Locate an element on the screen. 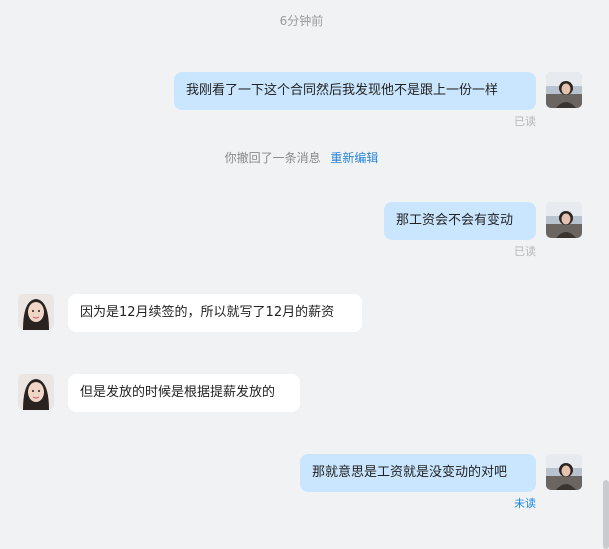 The width and height of the screenshot is (609, 549). reedit-link: 重新编辑 is located at coordinates (354, 158).